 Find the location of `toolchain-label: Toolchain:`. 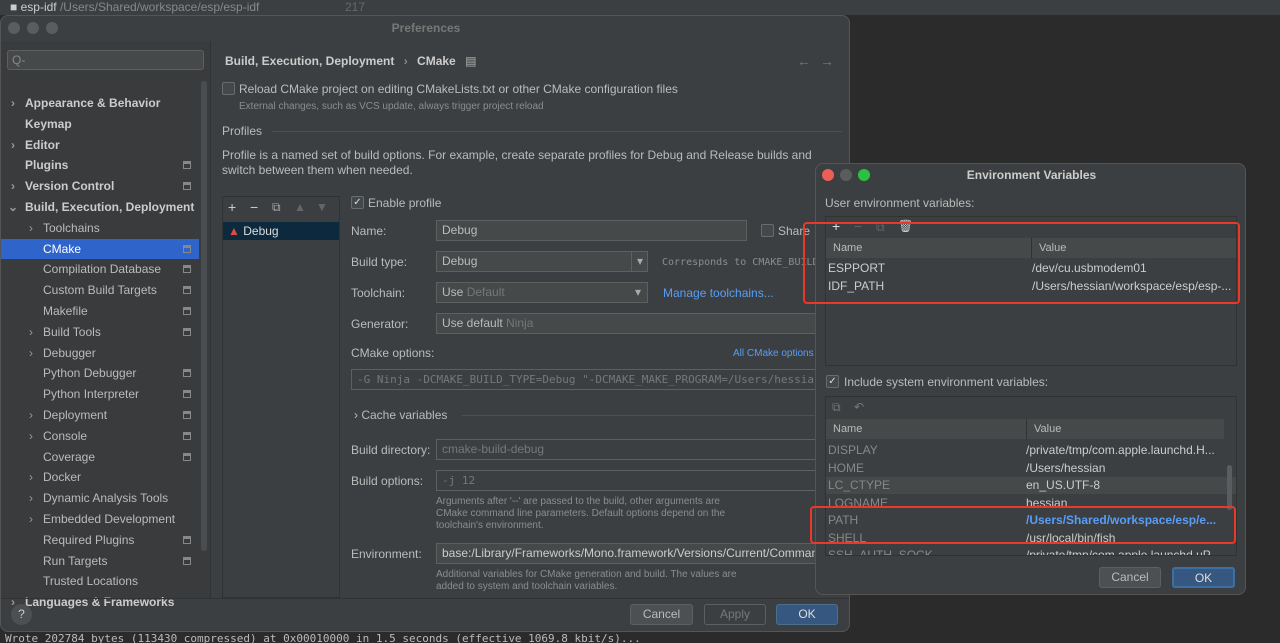

toolchain-label: Toolchain: is located at coordinates (378, 293).